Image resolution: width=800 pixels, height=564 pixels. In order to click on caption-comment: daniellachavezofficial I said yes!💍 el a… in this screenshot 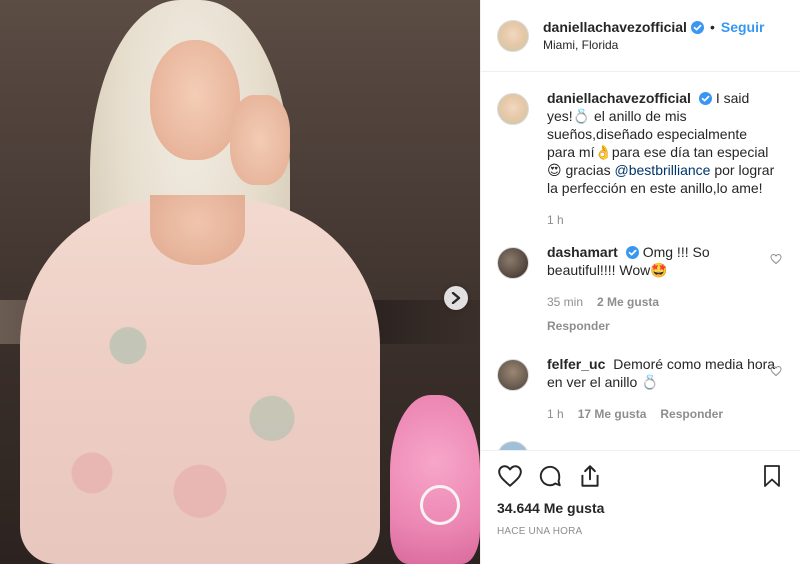, I will do `click(640, 159)`.